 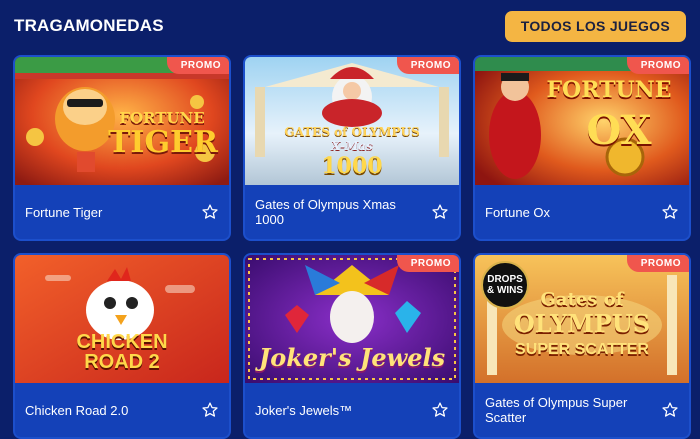 What do you see at coordinates (352, 357) in the screenshot?
I see `art-title-line-1: Joker's Jewels` at bounding box center [352, 357].